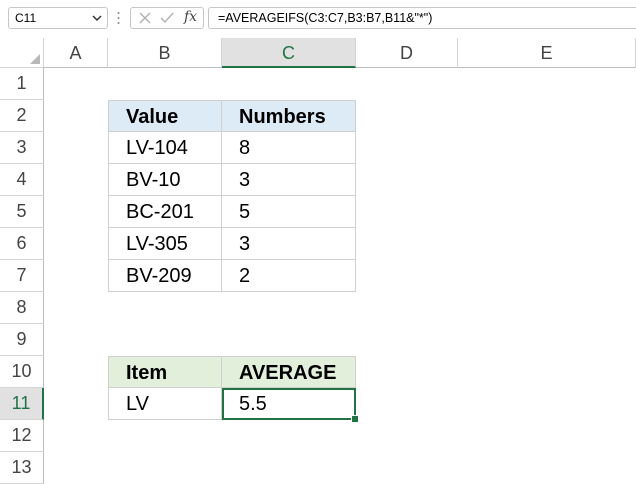  What do you see at coordinates (165, 372) in the screenshot?
I see `table-header-item: Item` at bounding box center [165, 372].